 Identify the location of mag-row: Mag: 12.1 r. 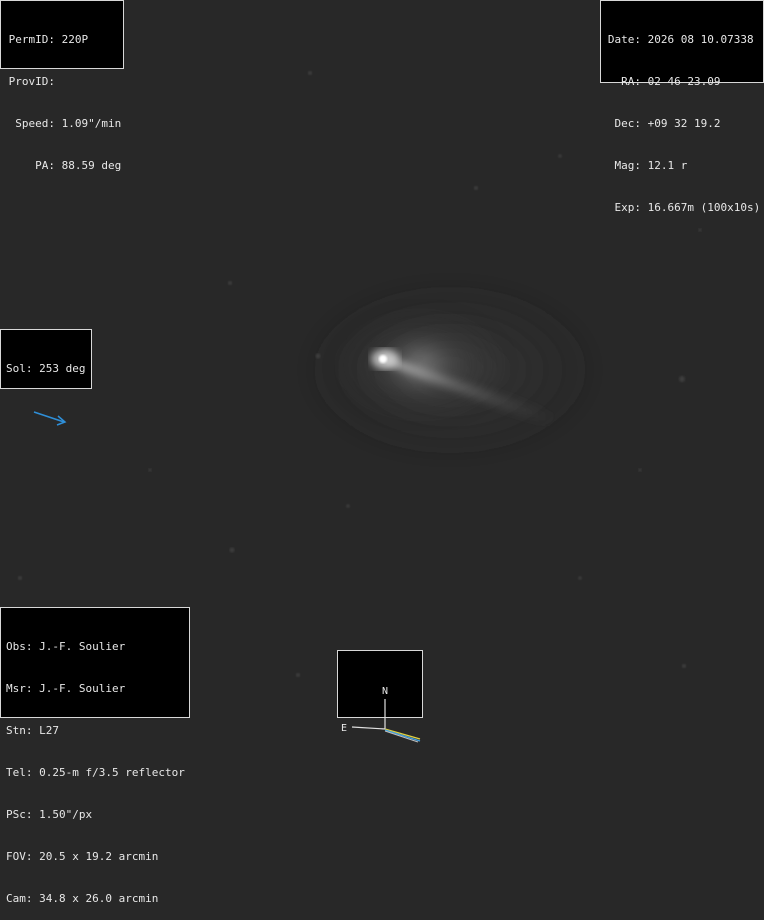
(682, 166).